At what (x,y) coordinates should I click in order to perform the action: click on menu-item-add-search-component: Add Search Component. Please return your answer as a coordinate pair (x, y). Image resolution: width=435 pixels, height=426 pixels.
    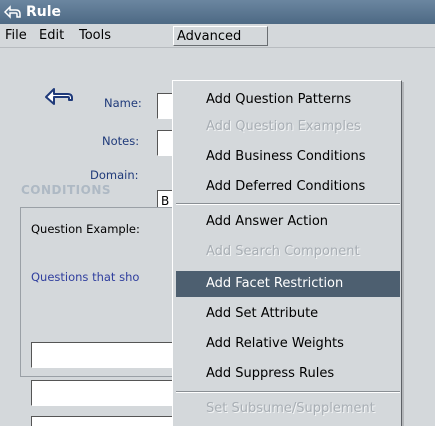
    Looking at the image, I should click on (283, 251).